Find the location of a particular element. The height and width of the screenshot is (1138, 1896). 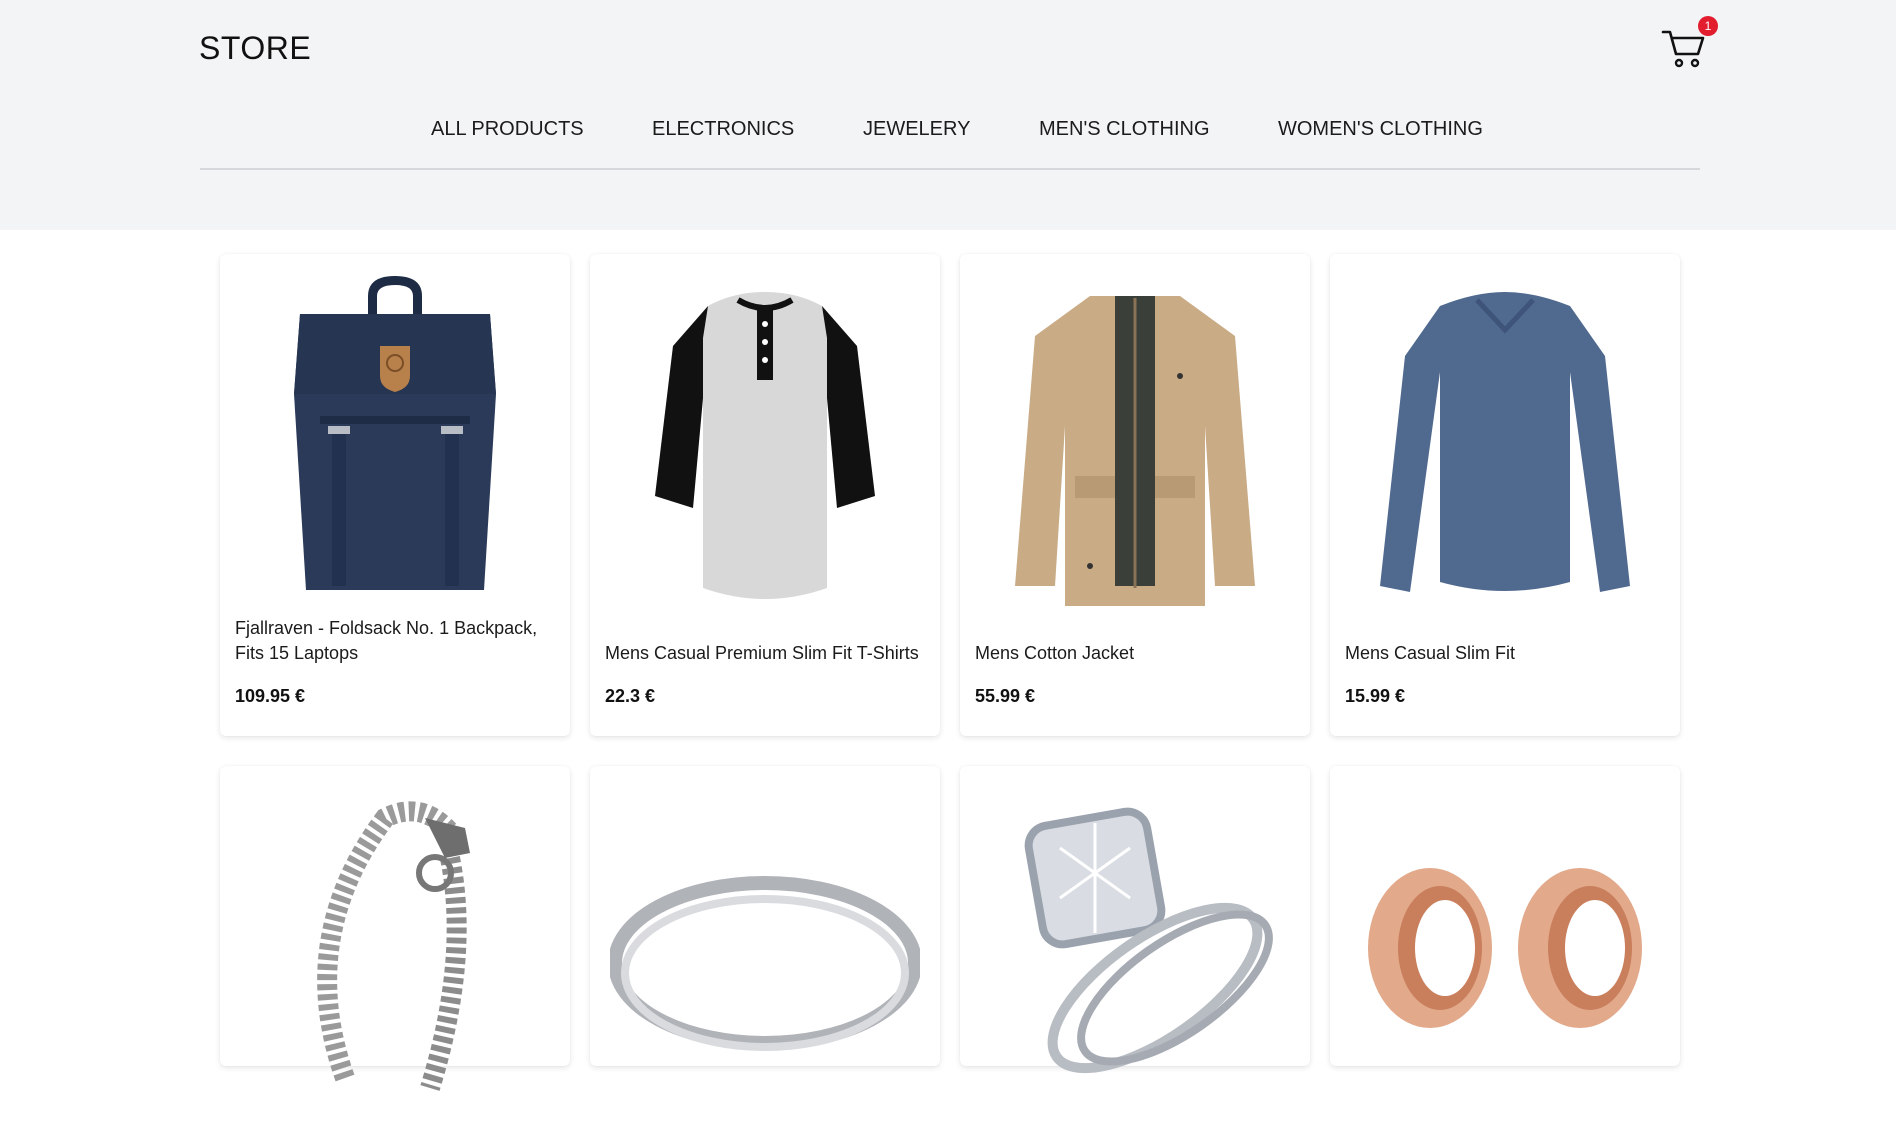

diamond-ring-image is located at coordinates (1135, 958).